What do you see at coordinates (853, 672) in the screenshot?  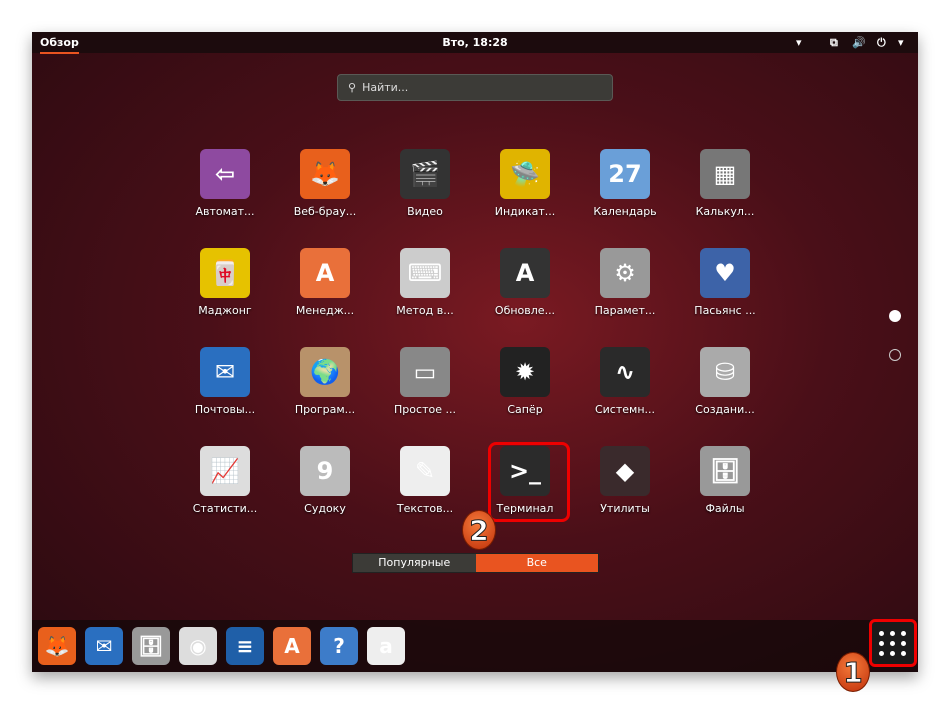 I see `step-badge-1: 1` at bounding box center [853, 672].